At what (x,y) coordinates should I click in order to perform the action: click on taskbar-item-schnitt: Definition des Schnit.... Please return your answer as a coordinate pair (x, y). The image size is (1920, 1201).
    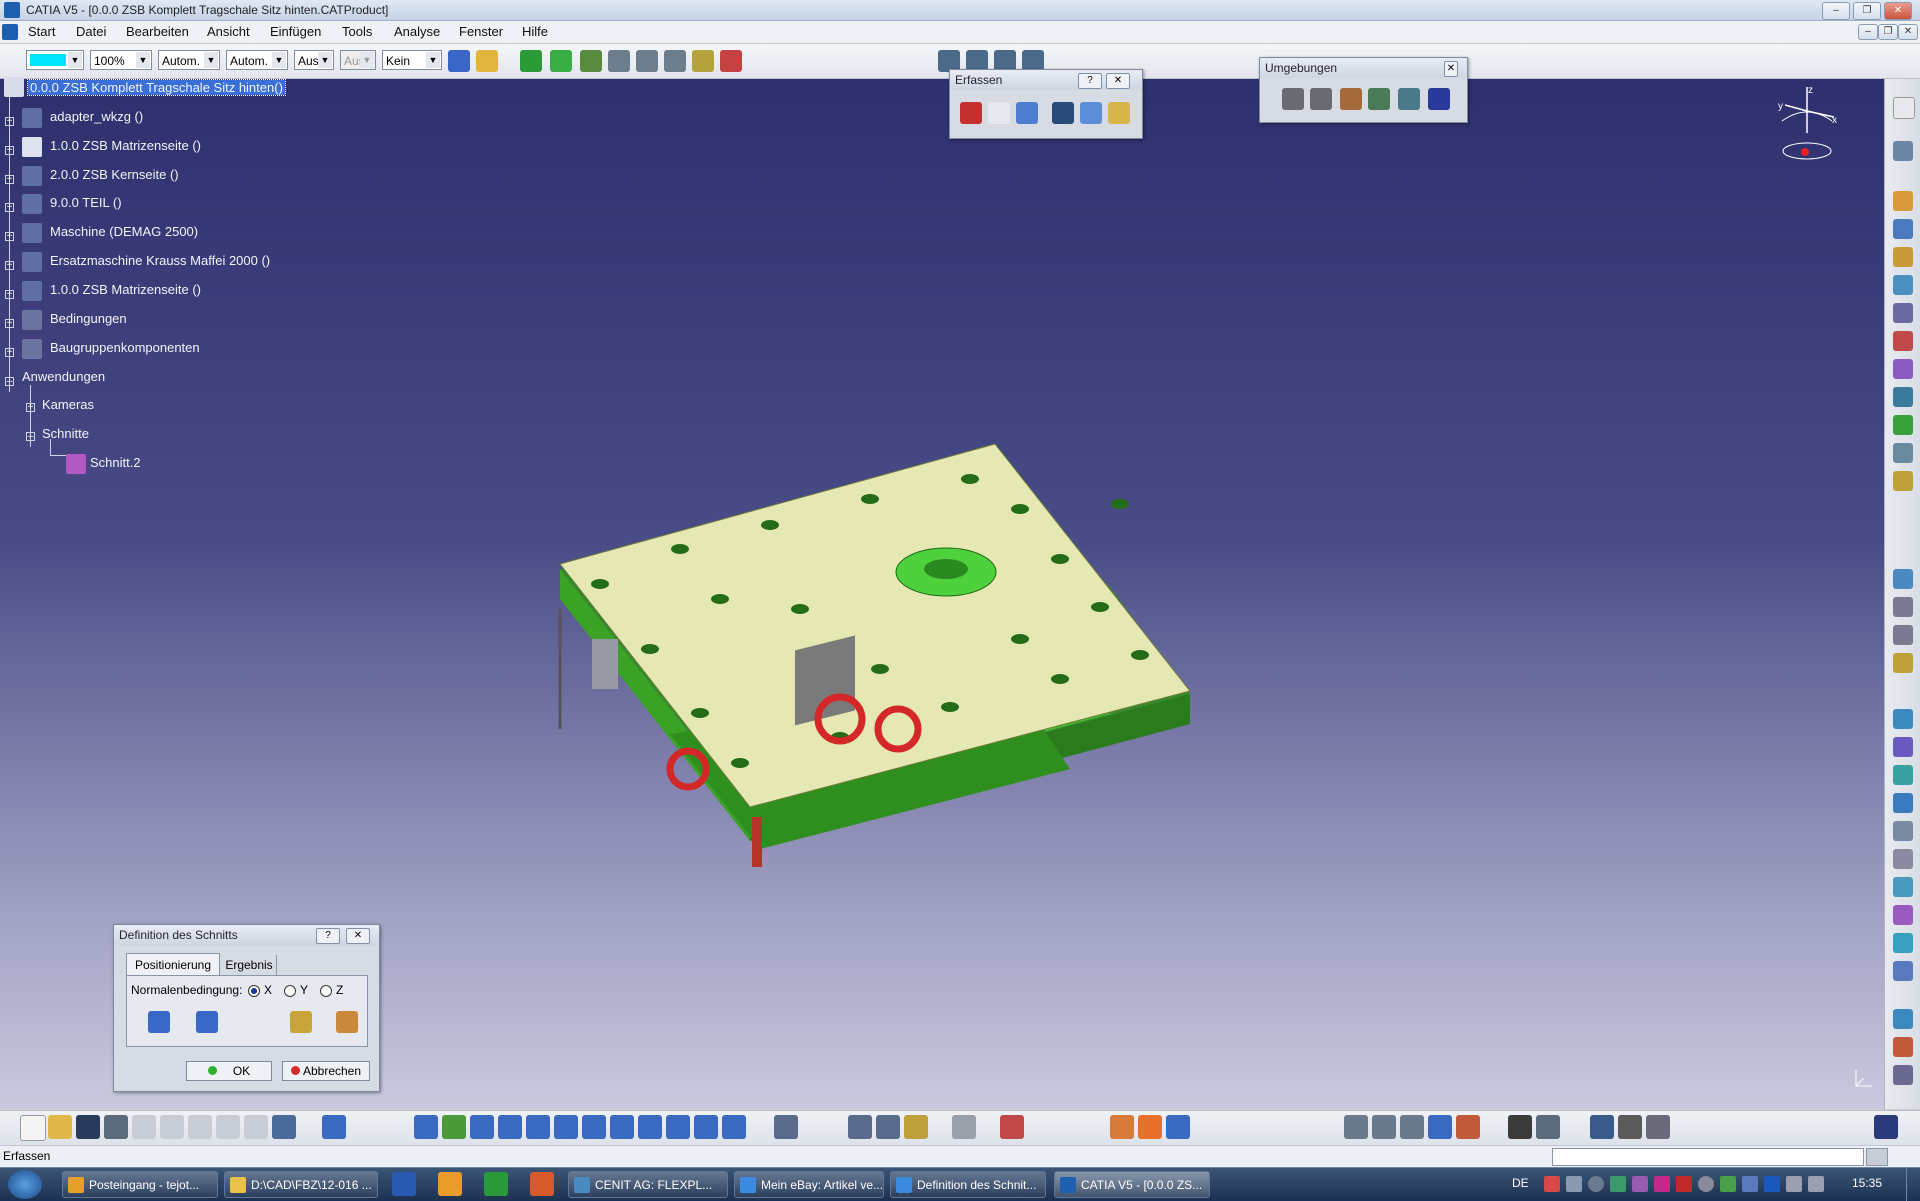
    Looking at the image, I should click on (968, 1184).